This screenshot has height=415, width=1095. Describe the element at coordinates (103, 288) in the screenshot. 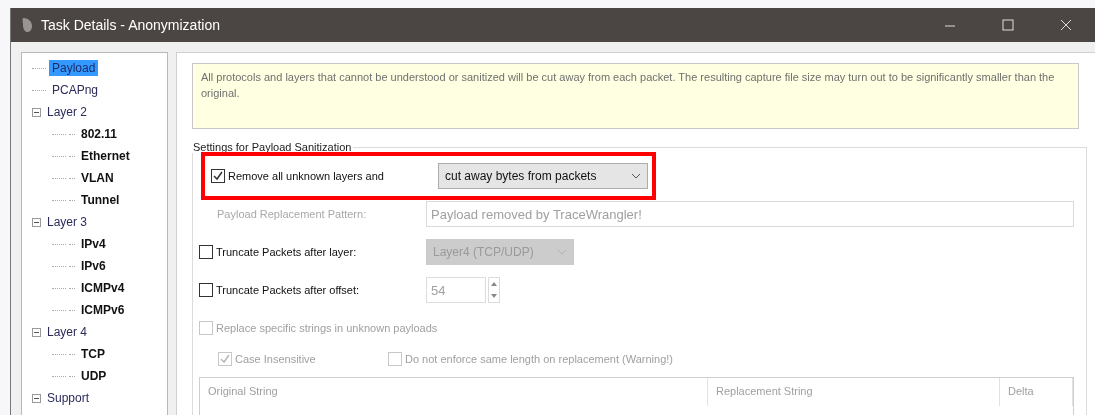

I see `tree-item: ICMPv4` at that location.